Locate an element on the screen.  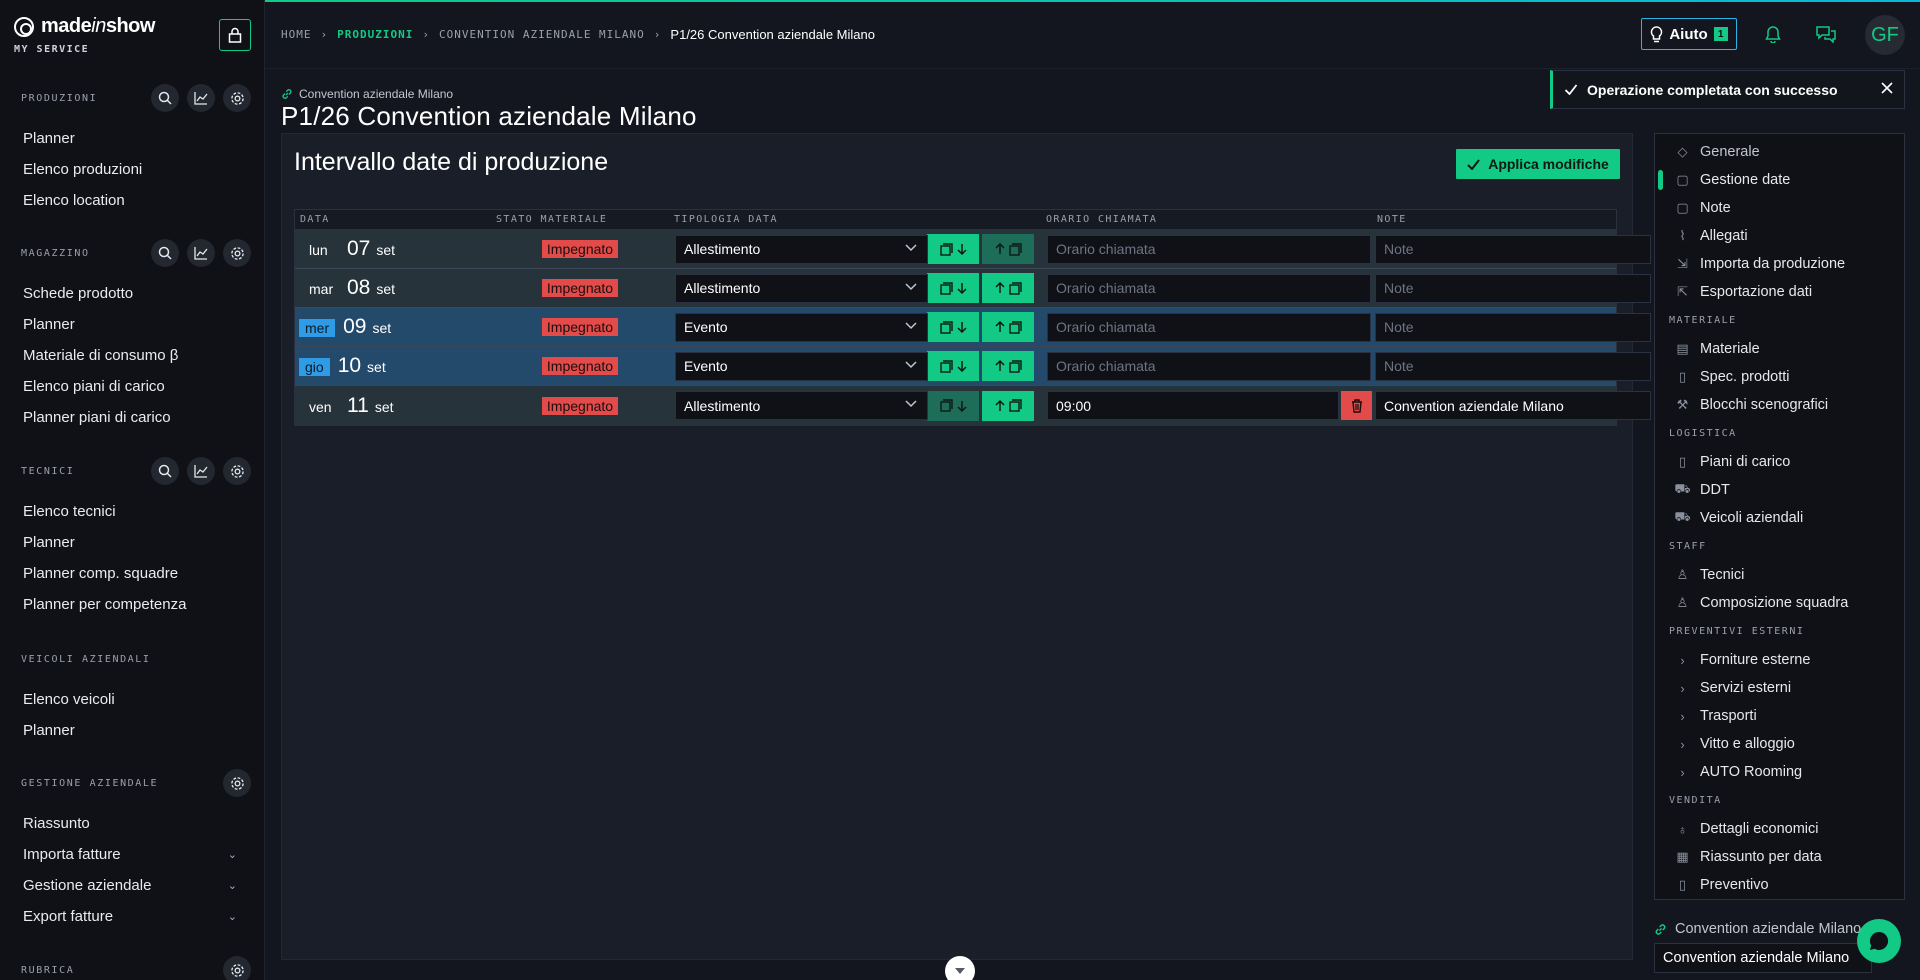
nav-gestione-date: ▢ Gestione date is located at coordinates (1779, 180).